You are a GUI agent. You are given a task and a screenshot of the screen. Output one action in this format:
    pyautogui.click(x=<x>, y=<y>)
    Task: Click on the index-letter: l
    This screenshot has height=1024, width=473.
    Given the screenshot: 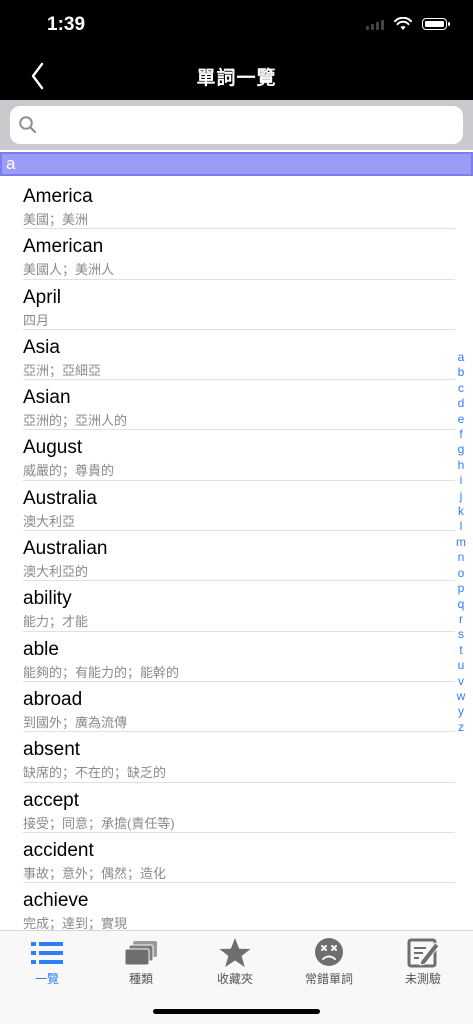 What is the action you would take?
    pyautogui.click(x=461, y=526)
    